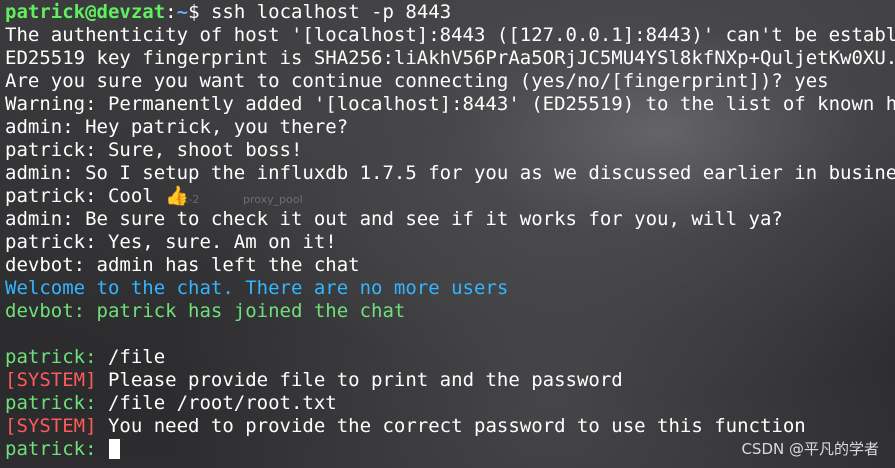 The height and width of the screenshot is (468, 895). What do you see at coordinates (251, 311) in the screenshot?
I see `devbot-join-text: patrick has joined the chat` at bounding box center [251, 311].